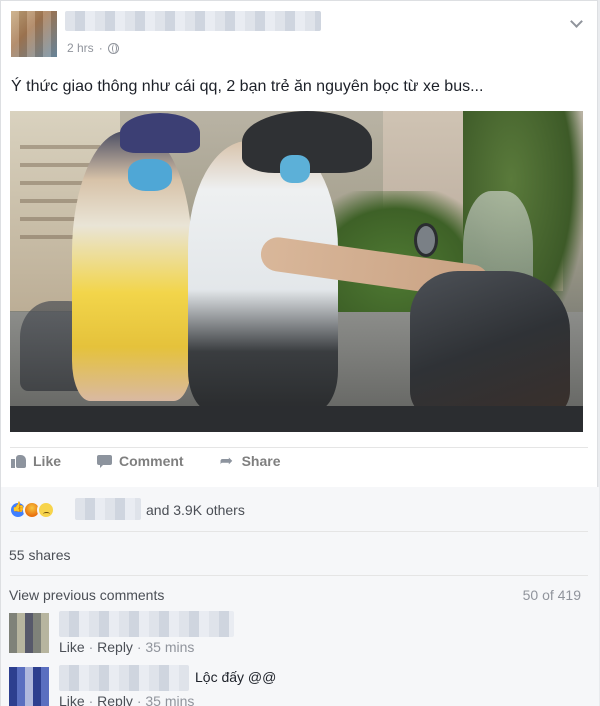 The width and height of the screenshot is (600, 706). Describe the element at coordinates (105, 461) in the screenshot. I see `comment-icon` at that location.